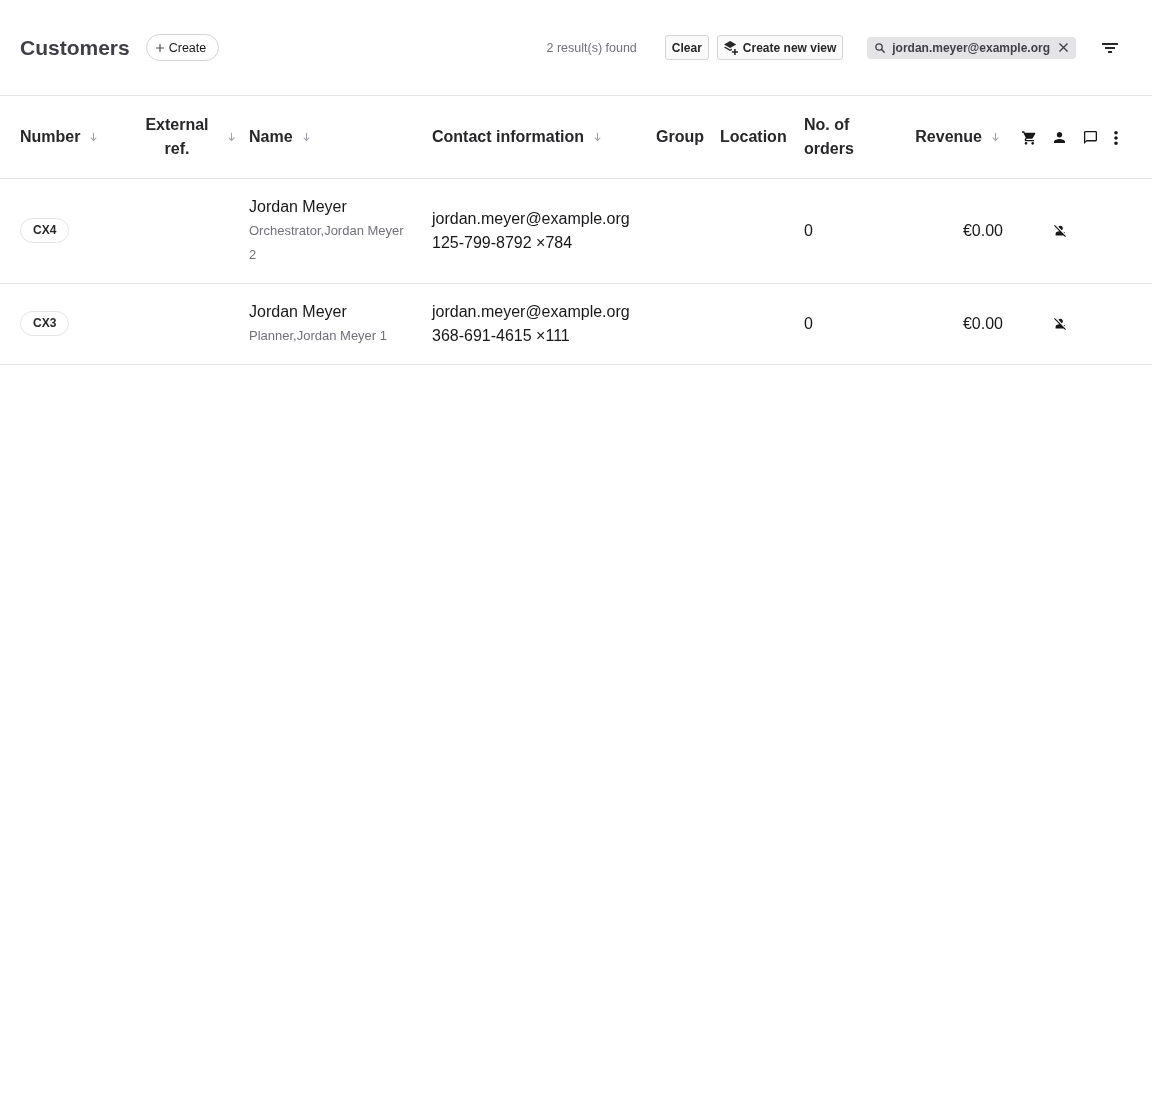 Image resolution: width=1152 pixels, height=1100 pixels. I want to click on column-header: Name, so click(279, 136).